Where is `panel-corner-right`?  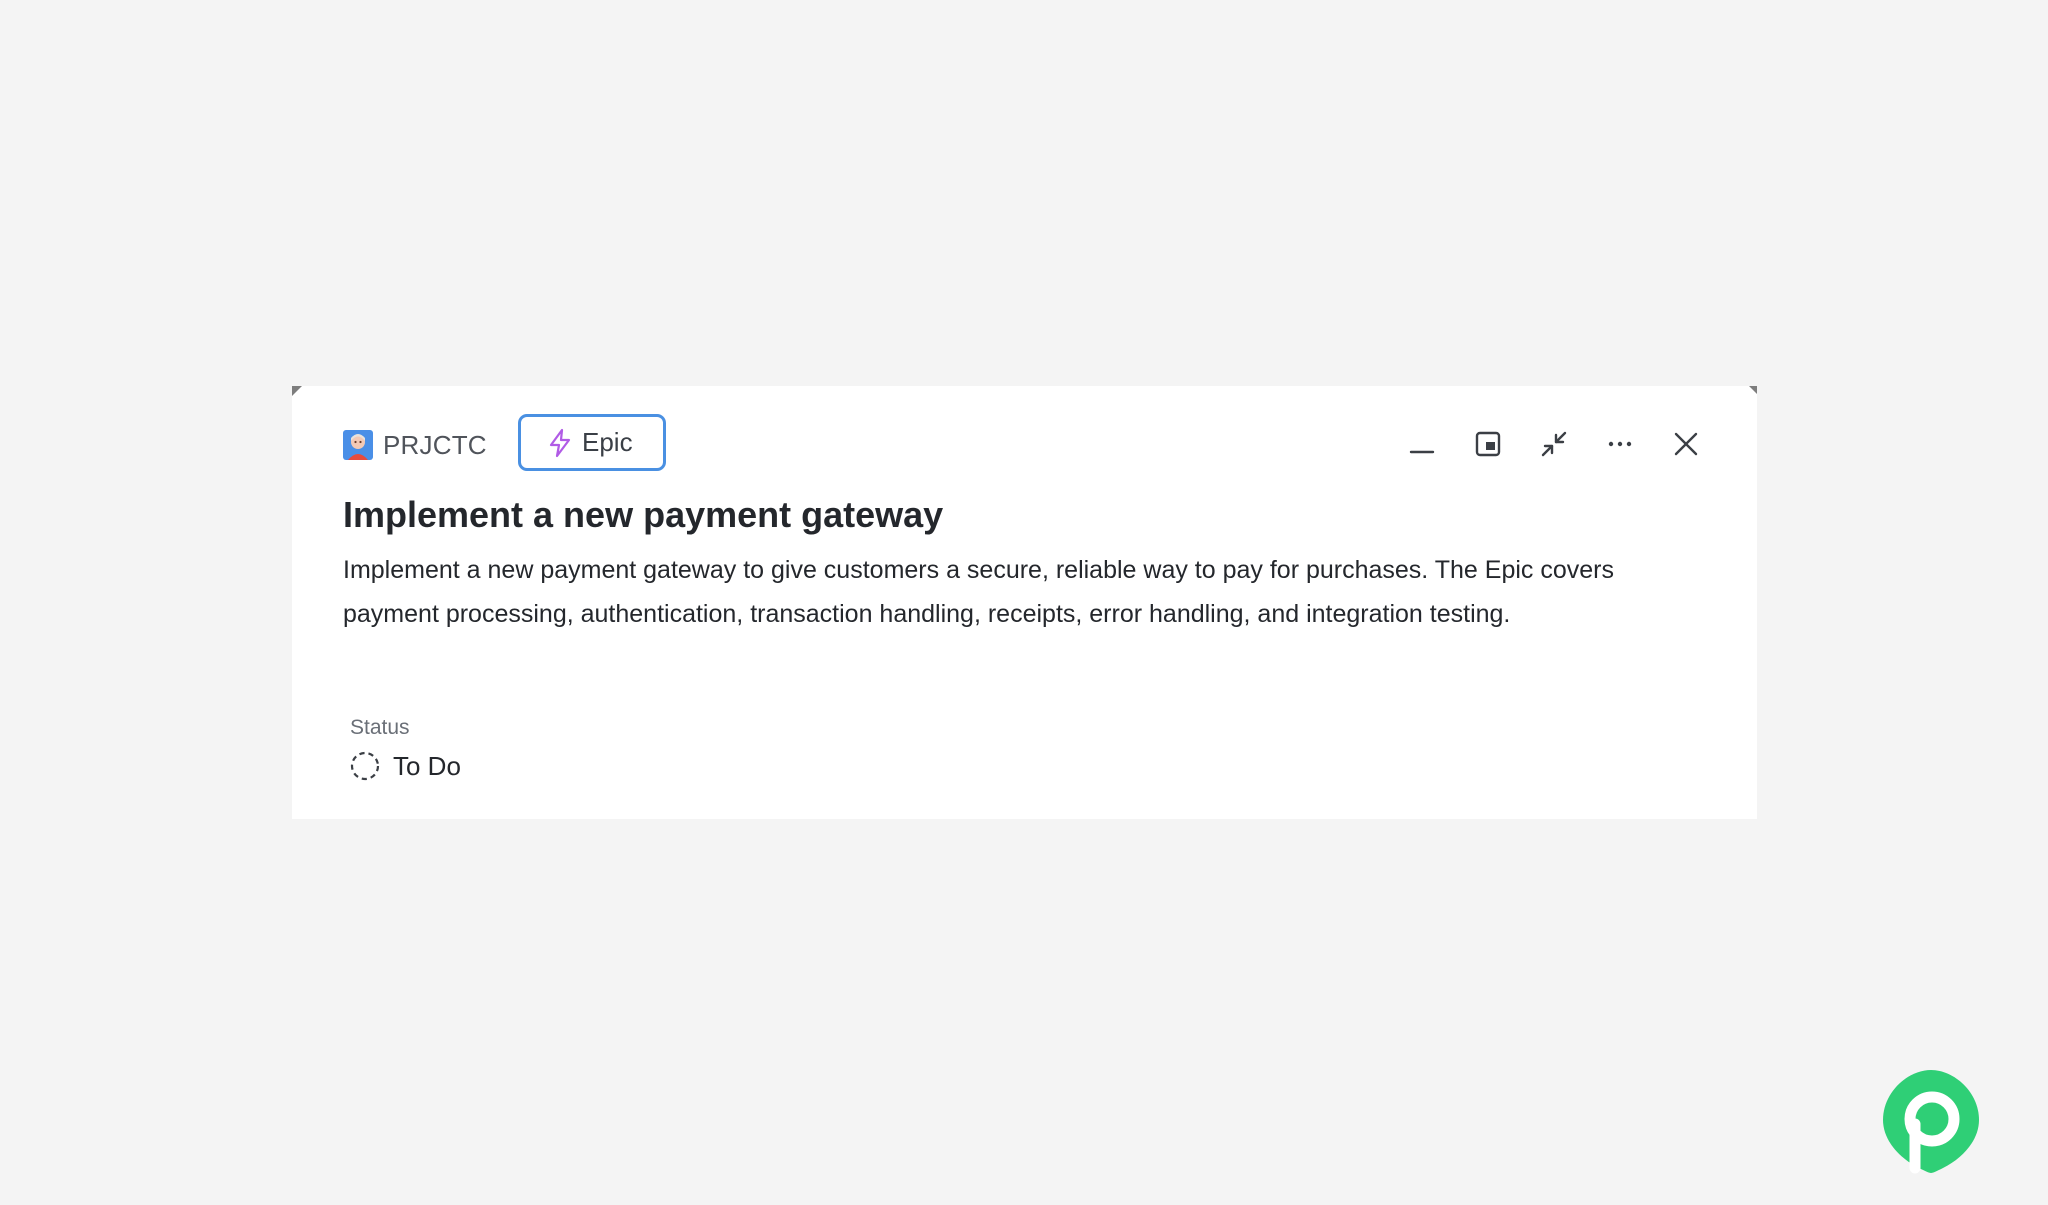 panel-corner-right is located at coordinates (1753, 390).